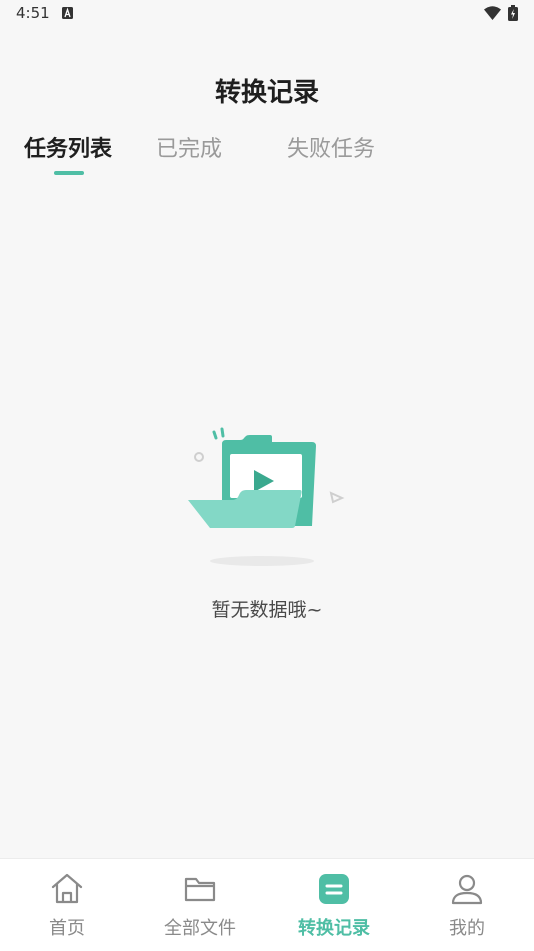  I want to click on folder-icon, so click(200, 889).